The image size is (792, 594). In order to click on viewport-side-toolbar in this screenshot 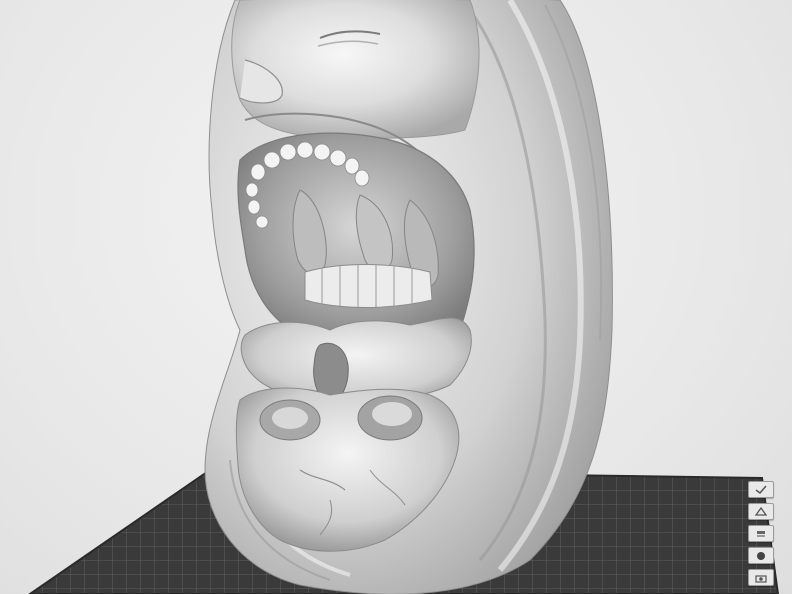, I will do `click(761, 533)`.